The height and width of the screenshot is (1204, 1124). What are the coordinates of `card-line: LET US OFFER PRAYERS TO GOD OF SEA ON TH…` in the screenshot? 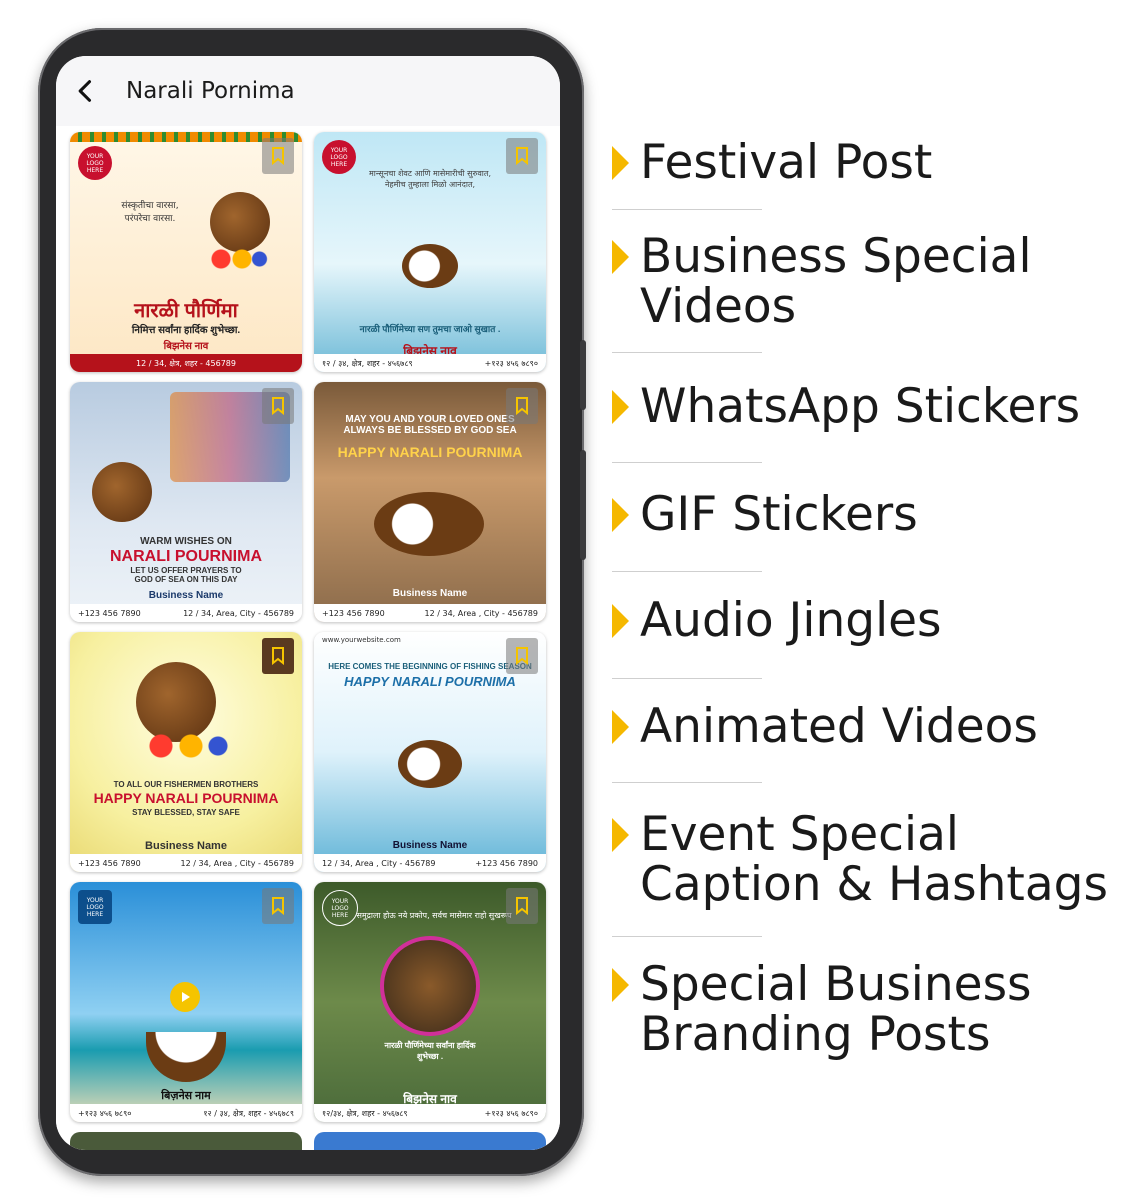 It's located at (186, 575).